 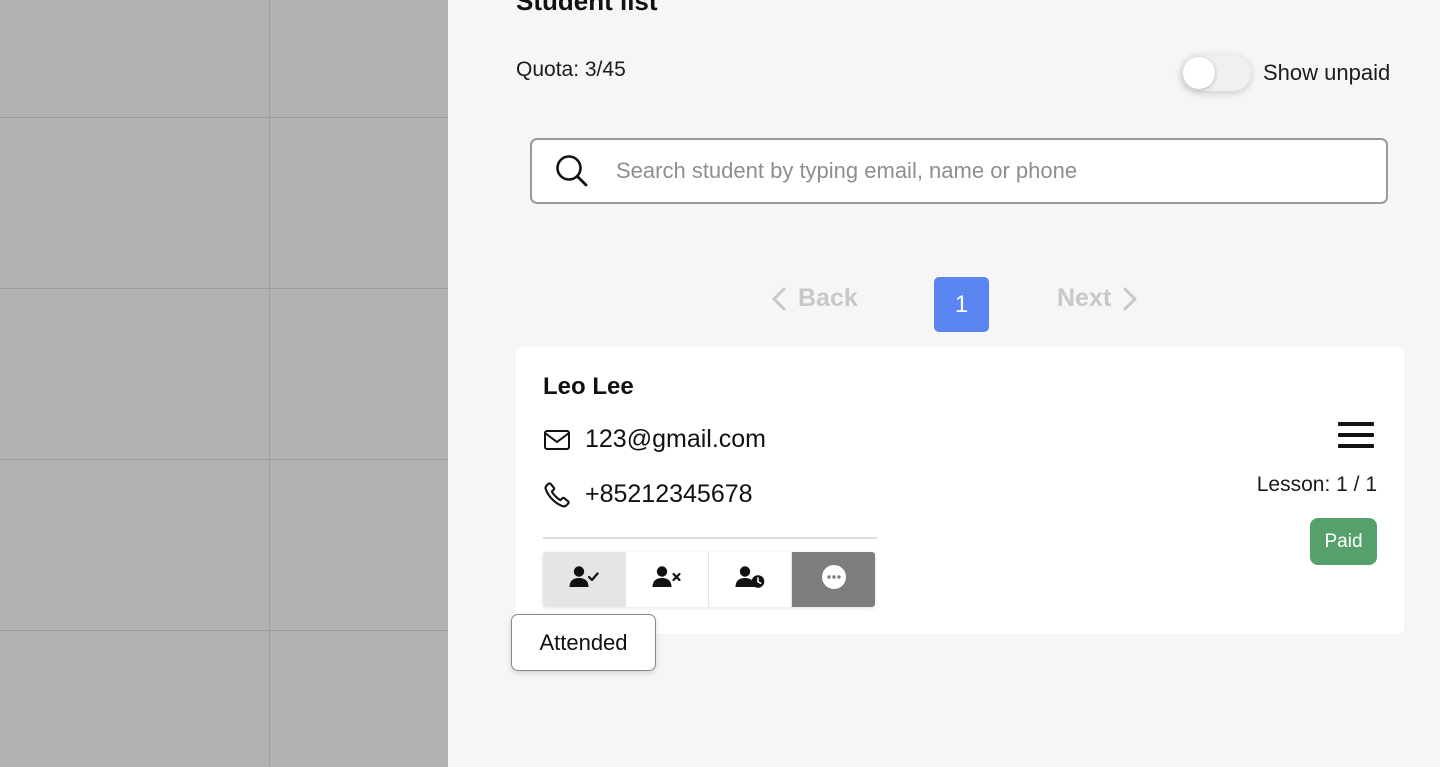 What do you see at coordinates (1199, 73) in the screenshot?
I see `toggle-knob` at bounding box center [1199, 73].